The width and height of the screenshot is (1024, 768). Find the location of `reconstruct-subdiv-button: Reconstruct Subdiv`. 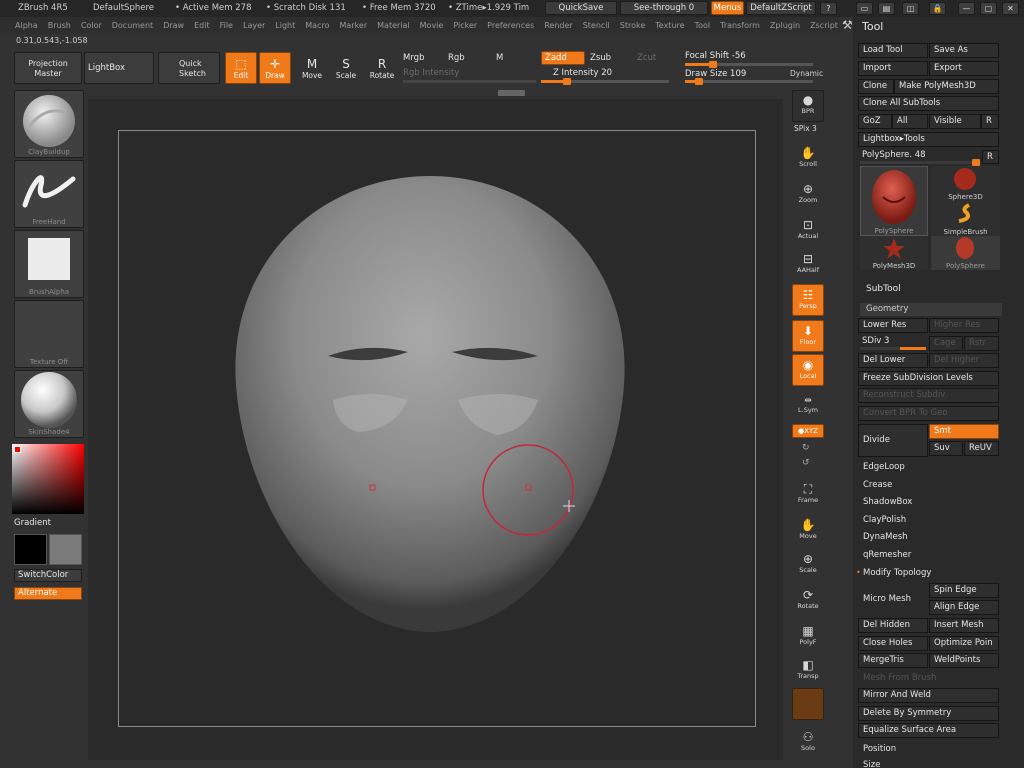

reconstruct-subdiv-button: Reconstruct Subdiv is located at coordinates (928, 395).